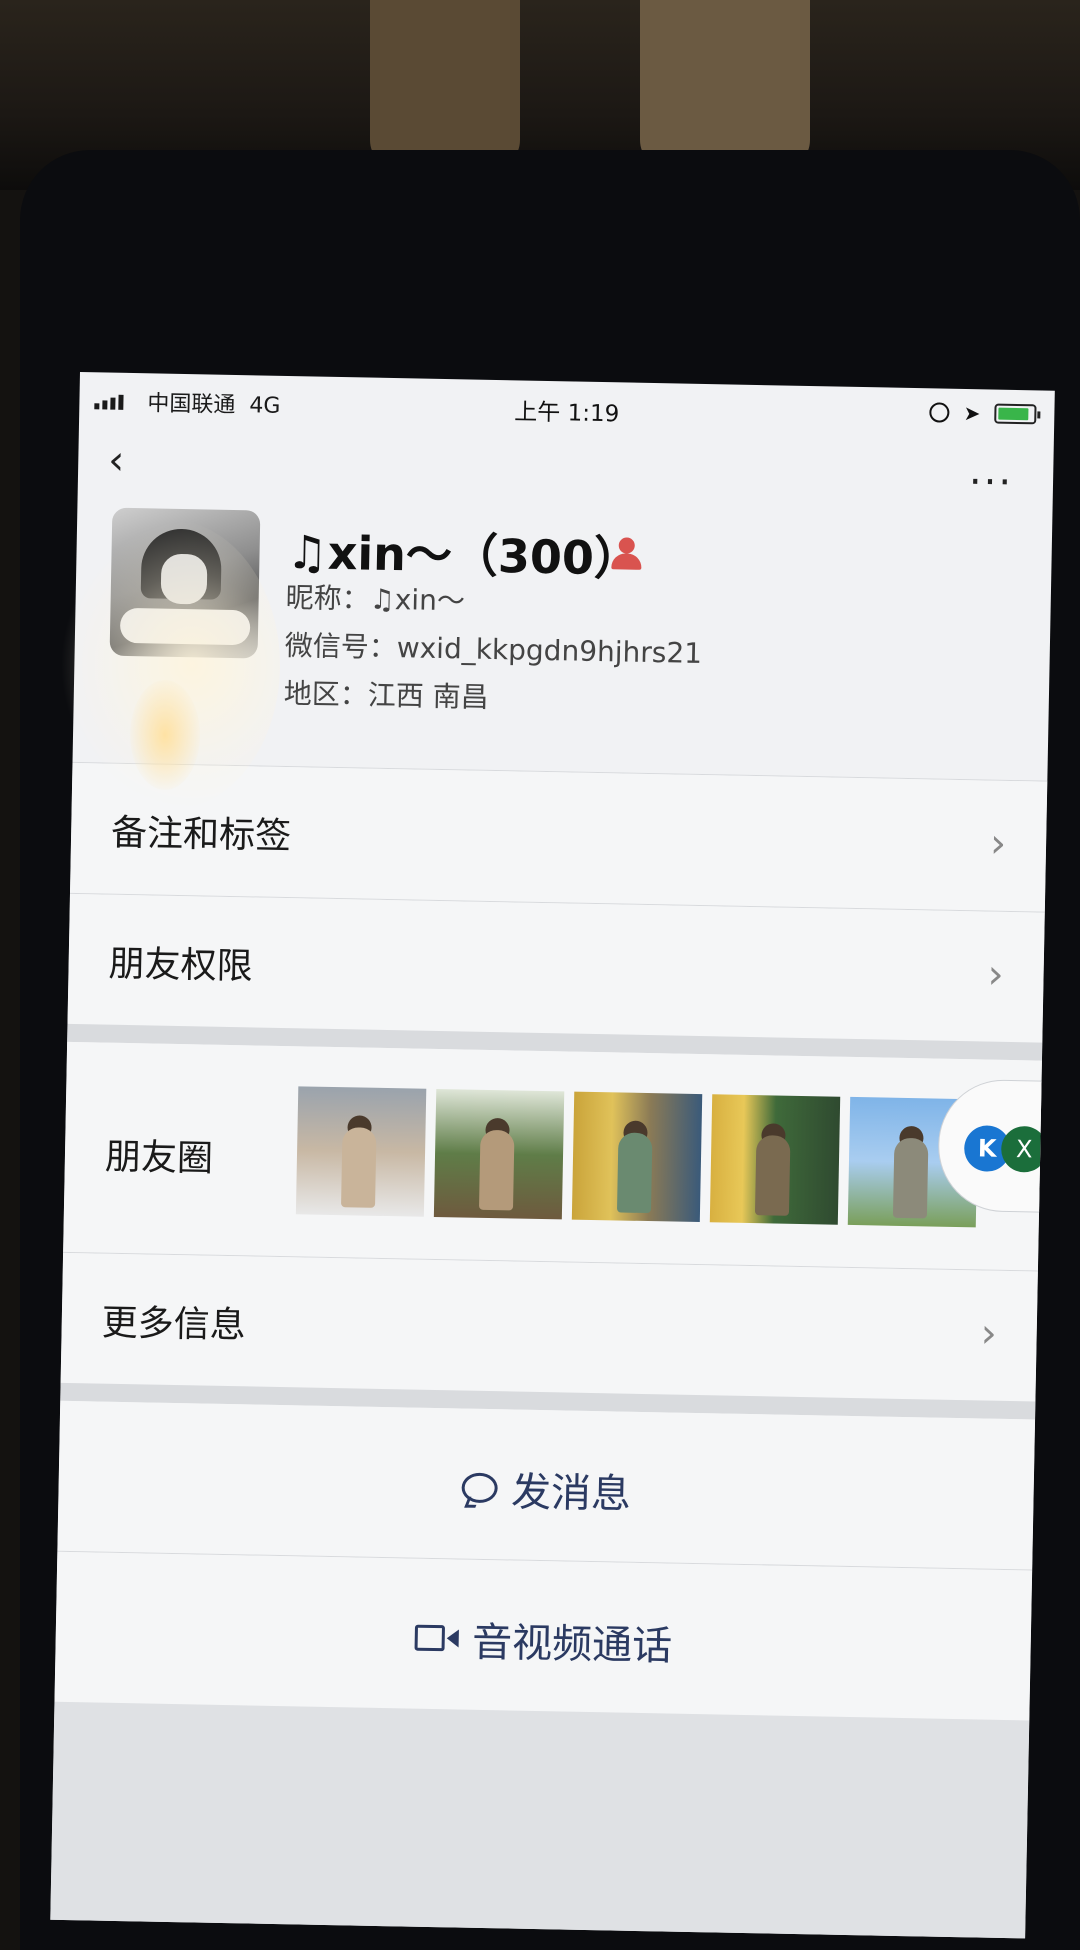  Describe the element at coordinates (972, 413) in the screenshot. I see `location-icon: ➤` at that location.